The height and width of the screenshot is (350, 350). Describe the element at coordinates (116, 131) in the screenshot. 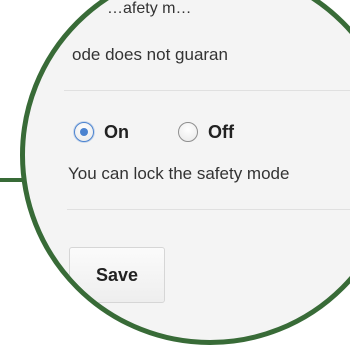

I see `safety-mode-on-label: On` at that location.